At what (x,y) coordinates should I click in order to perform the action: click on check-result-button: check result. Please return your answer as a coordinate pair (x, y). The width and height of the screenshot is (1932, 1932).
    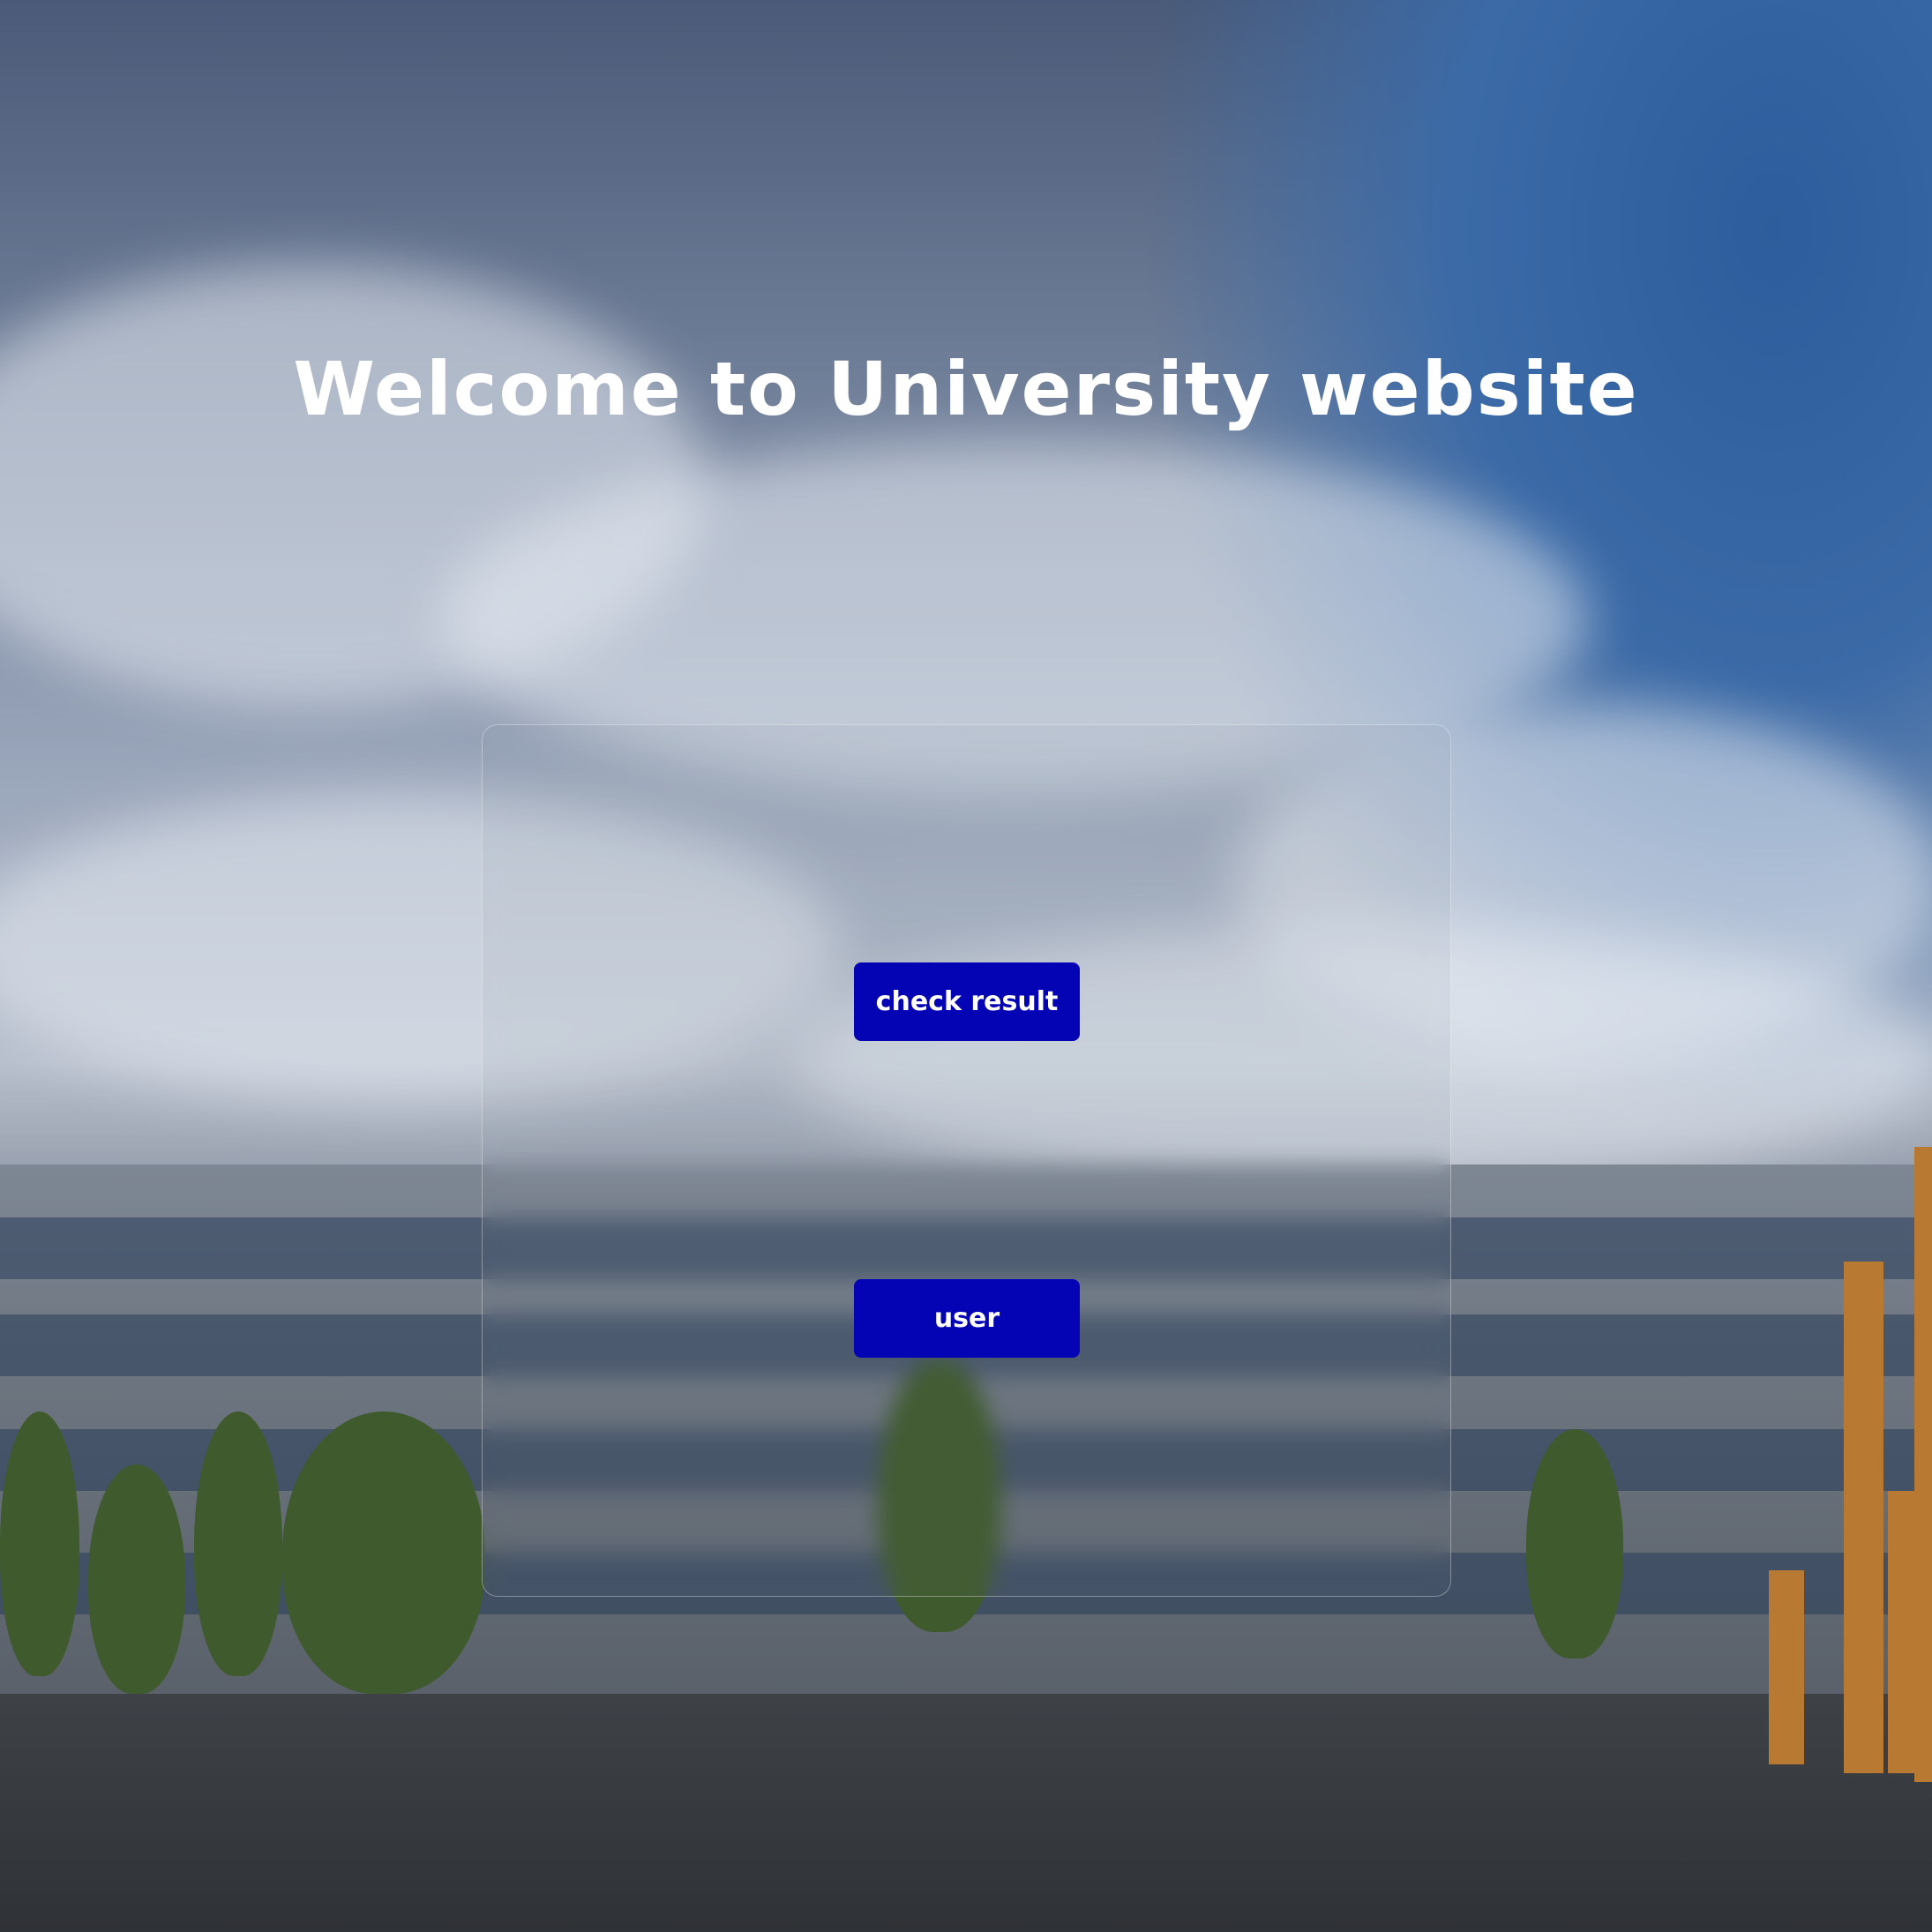
    Looking at the image, I should click on (967, 1002).